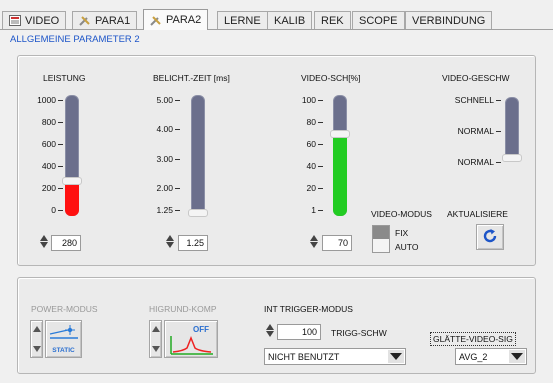 The width and height of the screenshot is (553, 383). I want to click on leistung-spinner, so click(44, 243).